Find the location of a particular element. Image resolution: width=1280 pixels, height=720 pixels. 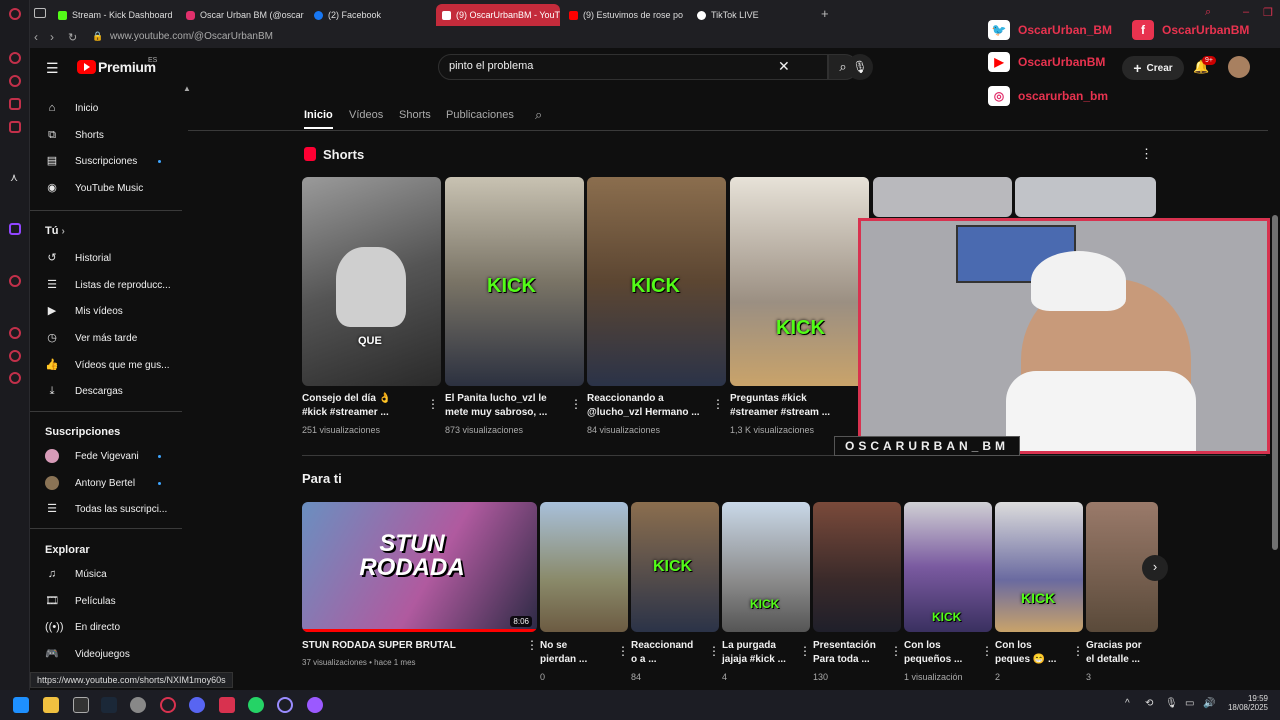

tab-kick: Stream - Kick Dashboard is located at coordinates (114, 15).